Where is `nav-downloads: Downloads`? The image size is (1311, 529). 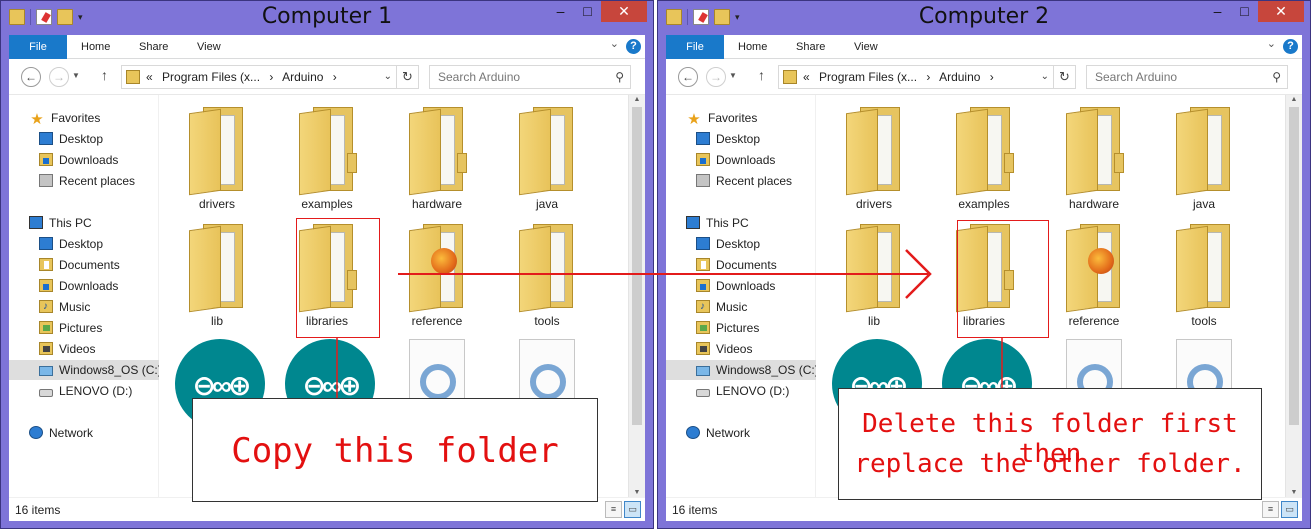
nav-downloads: Downloads is located at coordinates (741, 160).